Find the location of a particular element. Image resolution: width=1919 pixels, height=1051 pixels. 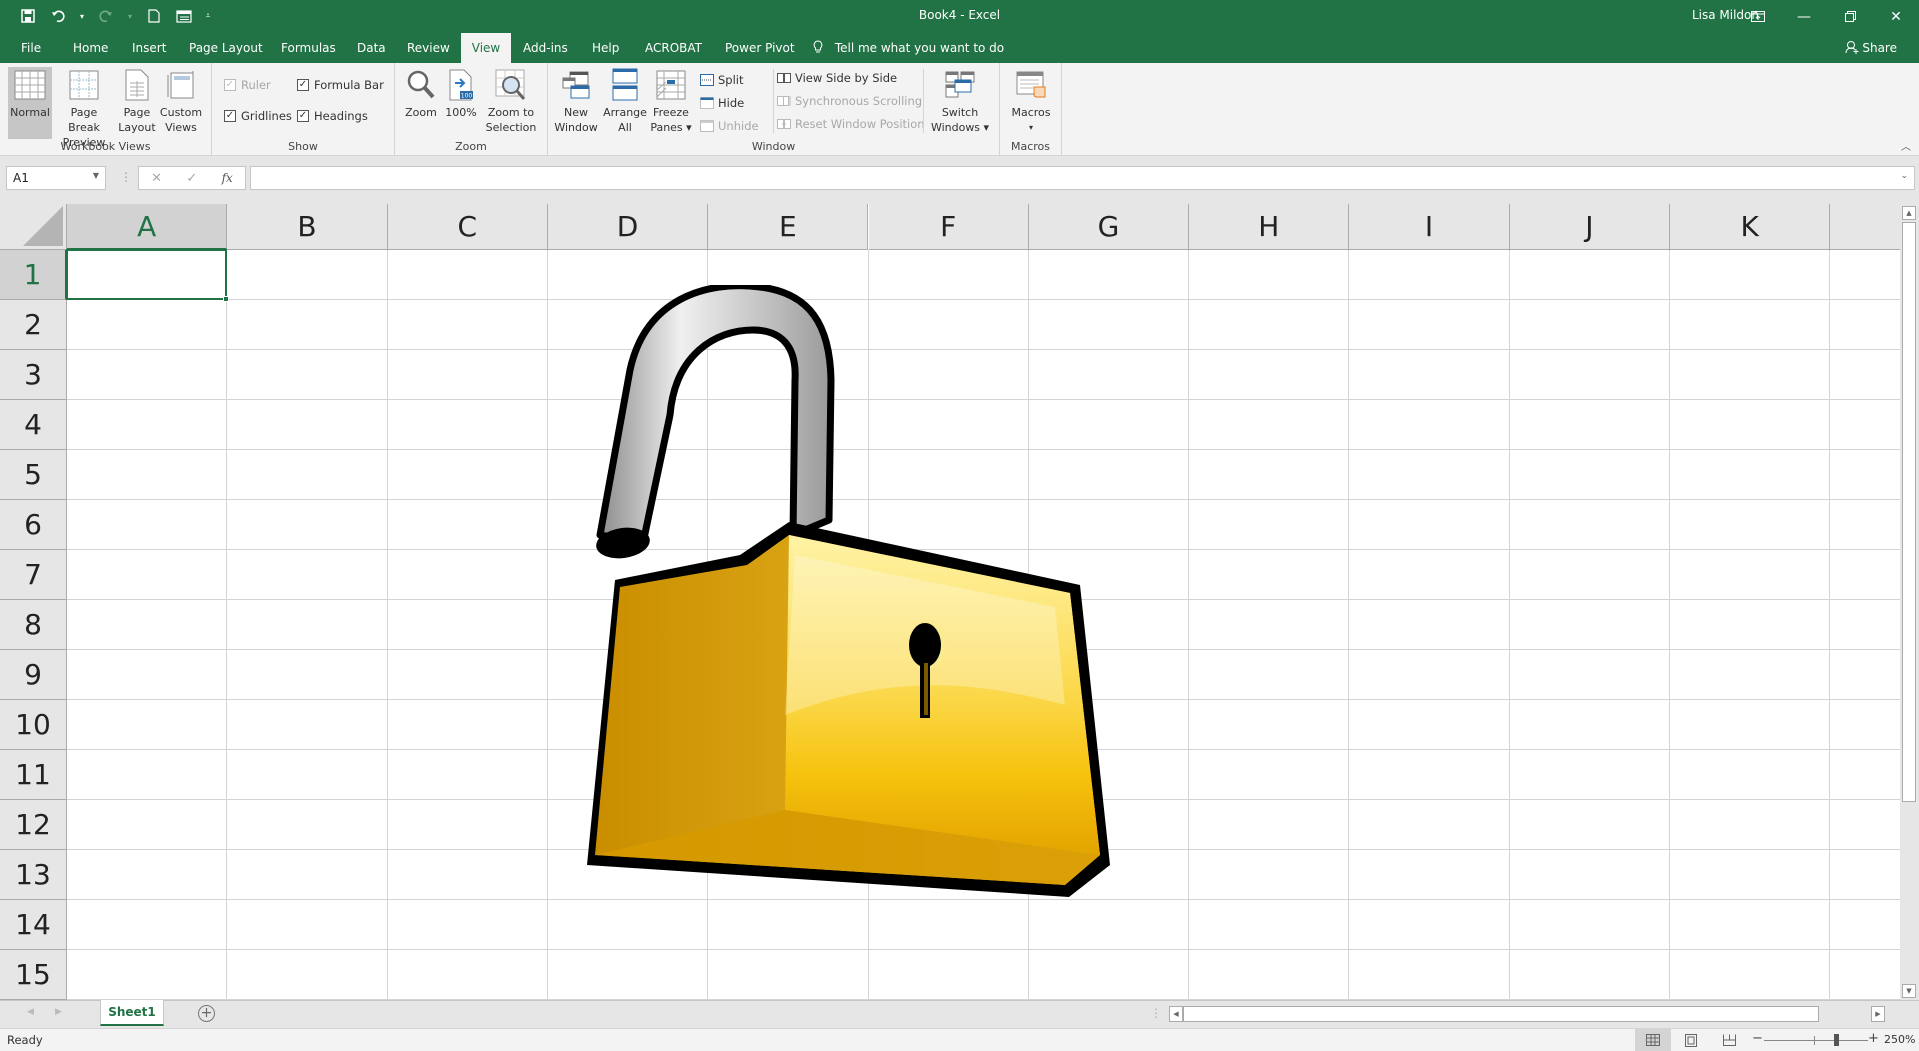

row-header-12: 12 is located at coordinates (33, 825).